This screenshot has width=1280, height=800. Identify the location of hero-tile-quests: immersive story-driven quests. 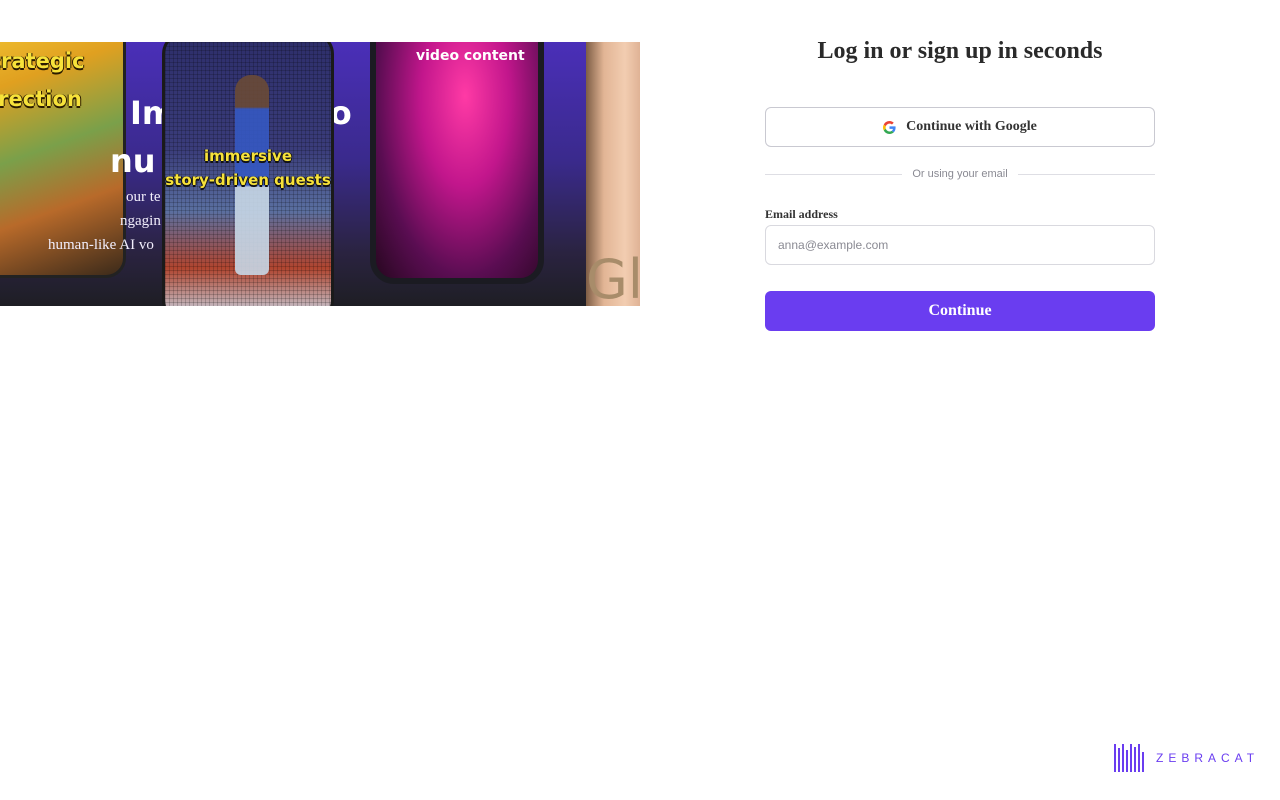
(248, 174).